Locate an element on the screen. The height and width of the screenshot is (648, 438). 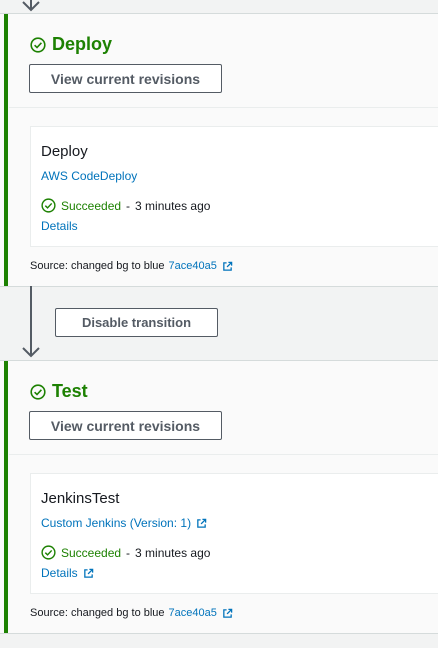
stage-name: Deploy is located at coordinates (82, 44).